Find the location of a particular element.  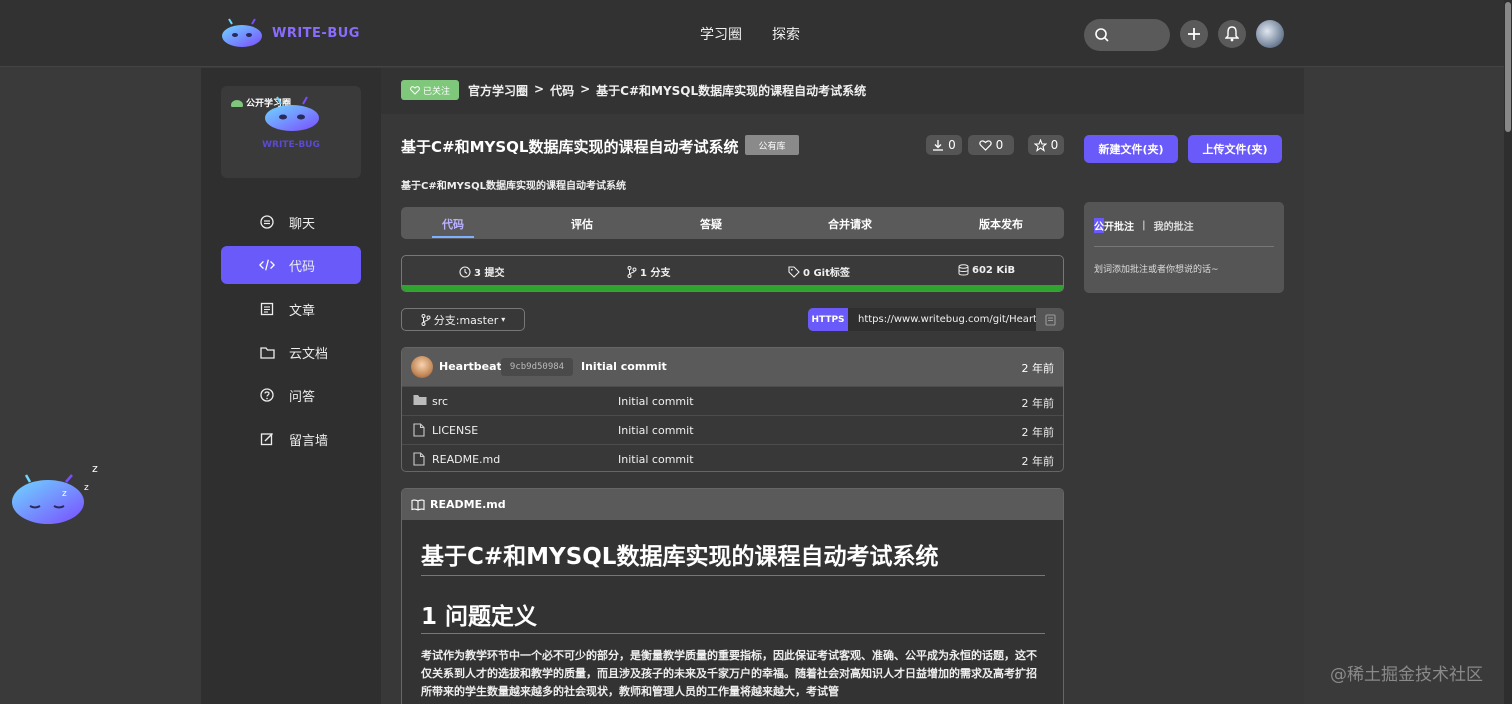

breadcrumb-item: 基于C#和MYSQL数据库实现的课程自动考试系统 is located at coordinates (731, 90).